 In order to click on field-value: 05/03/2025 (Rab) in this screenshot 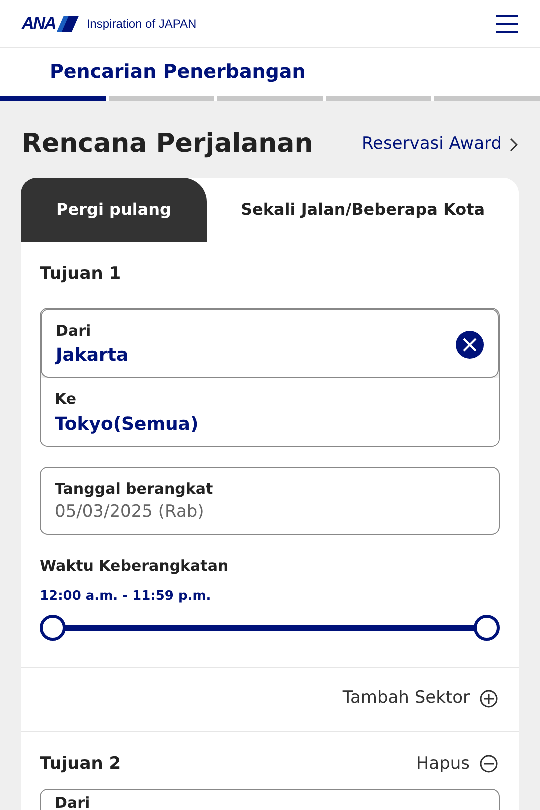, I will do `click(129, 512)`.